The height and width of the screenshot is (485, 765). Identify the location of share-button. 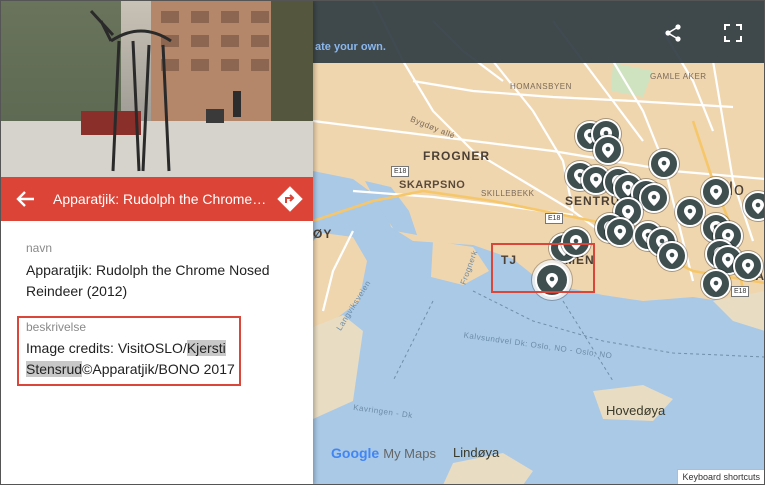
(673, 33).